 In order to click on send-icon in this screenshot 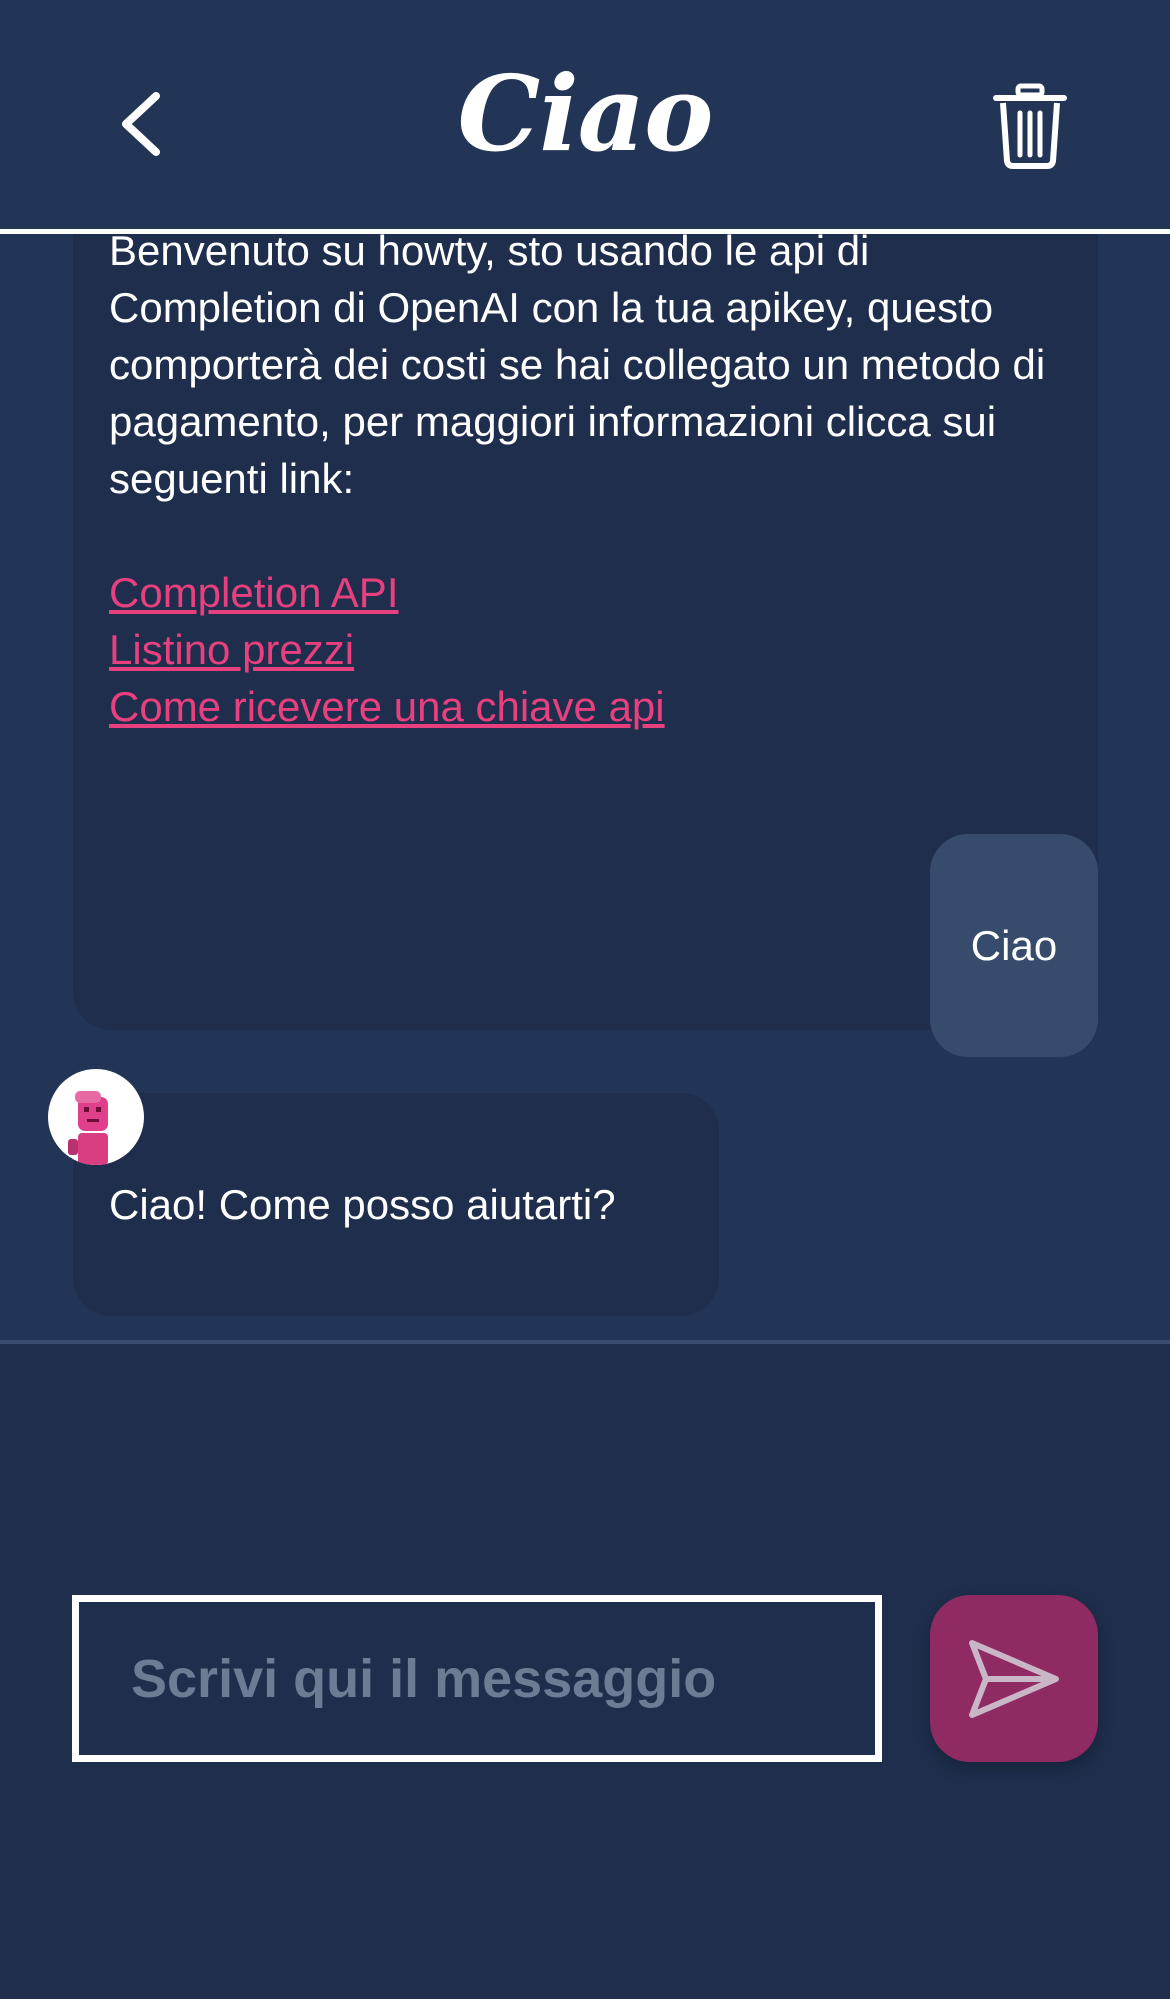, I will do `click(1014, 1678)`.